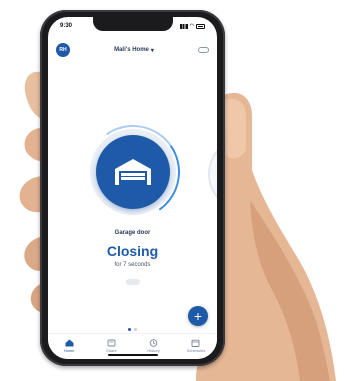  Describe the element at coordinates (133, 282) in the screenshot. I see `details-pill` at that location.